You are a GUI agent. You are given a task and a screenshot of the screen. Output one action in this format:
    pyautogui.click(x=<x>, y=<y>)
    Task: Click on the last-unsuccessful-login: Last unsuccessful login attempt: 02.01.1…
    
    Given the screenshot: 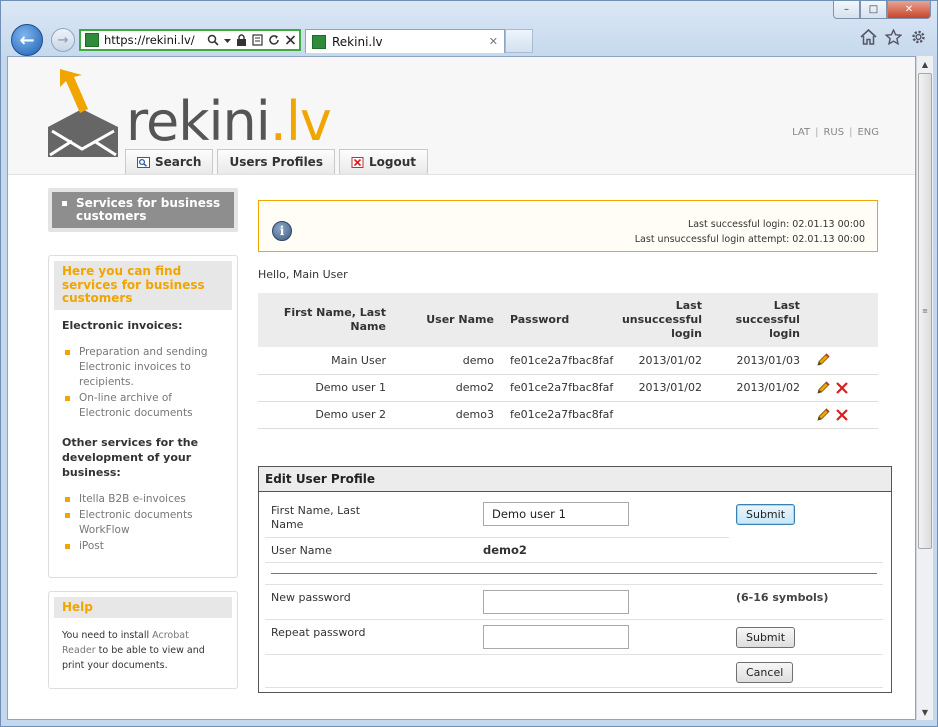 What is the action you would take?
    pyautogui.click(x=749, y=239)
    